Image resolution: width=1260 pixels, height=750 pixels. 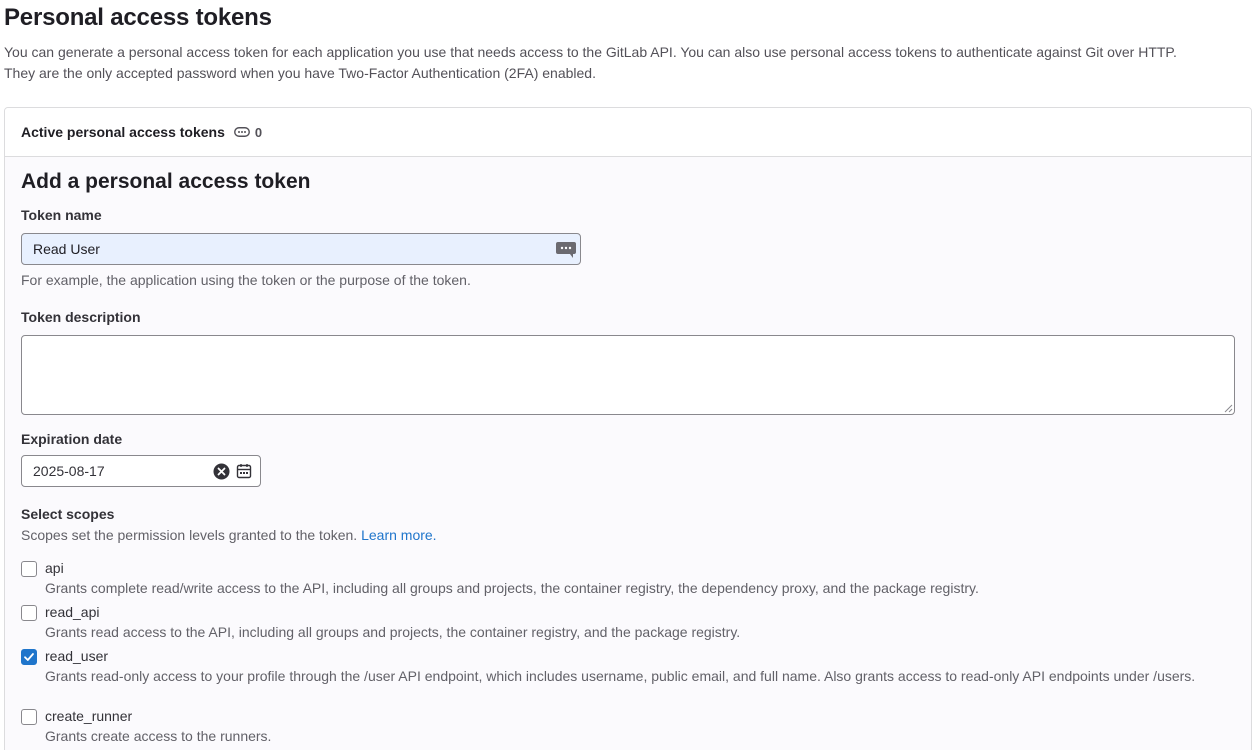 I want to click on checkmark-icon, so click(x=29, y=657).